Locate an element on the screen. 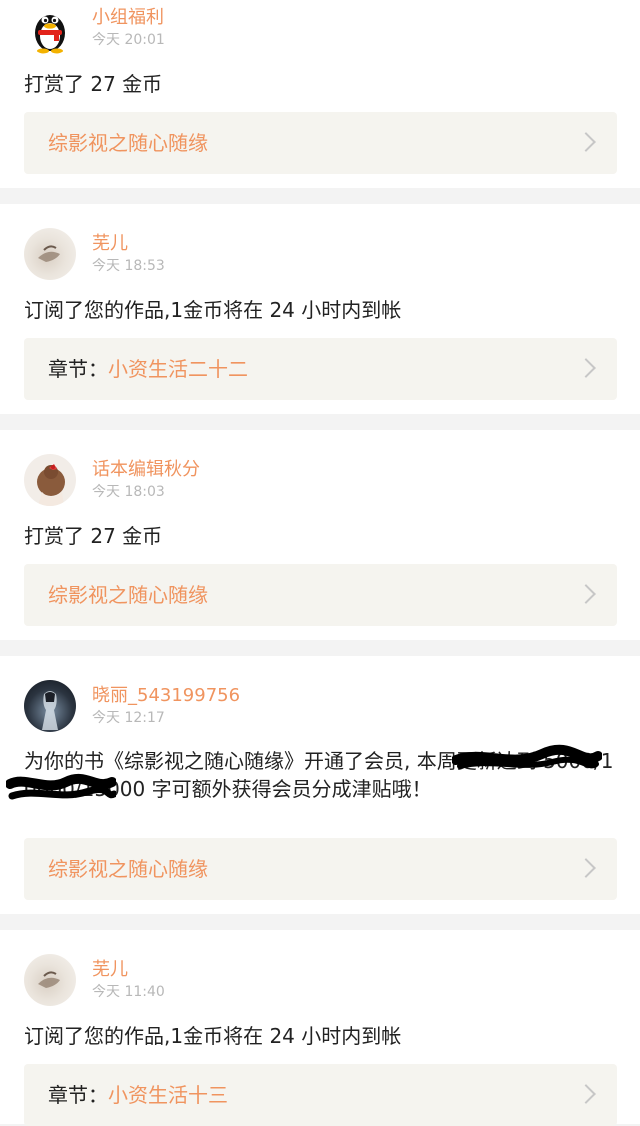  sender-name: 小组福利 is located at coordinates (128, 18).